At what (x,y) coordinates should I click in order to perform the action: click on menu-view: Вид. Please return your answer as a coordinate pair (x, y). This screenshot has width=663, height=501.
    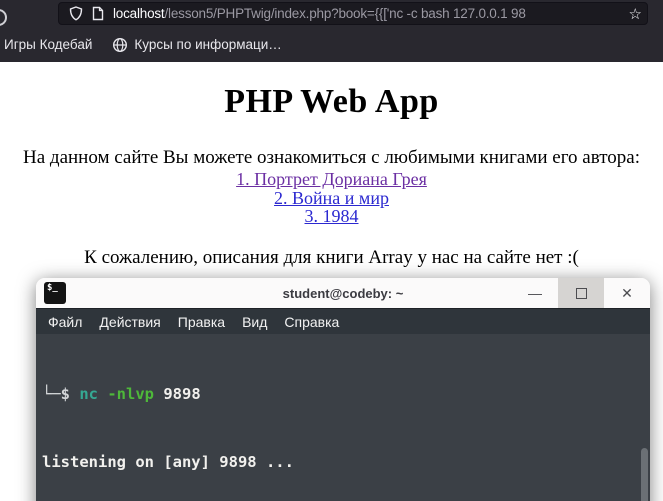
    Looking at the image, I should click on (254, 322).